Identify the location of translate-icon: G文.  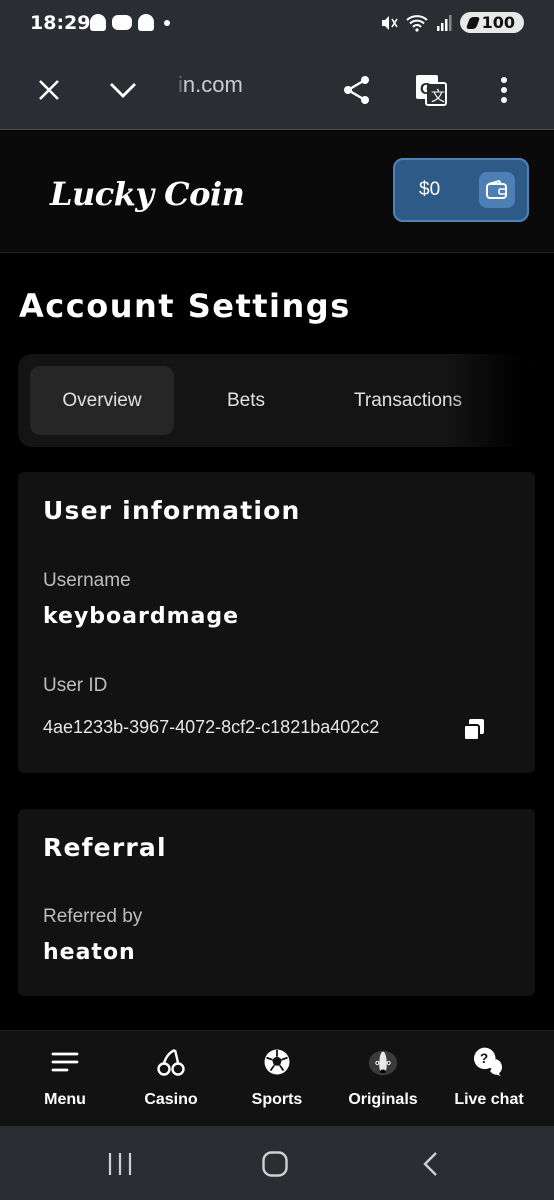
(431, 90).